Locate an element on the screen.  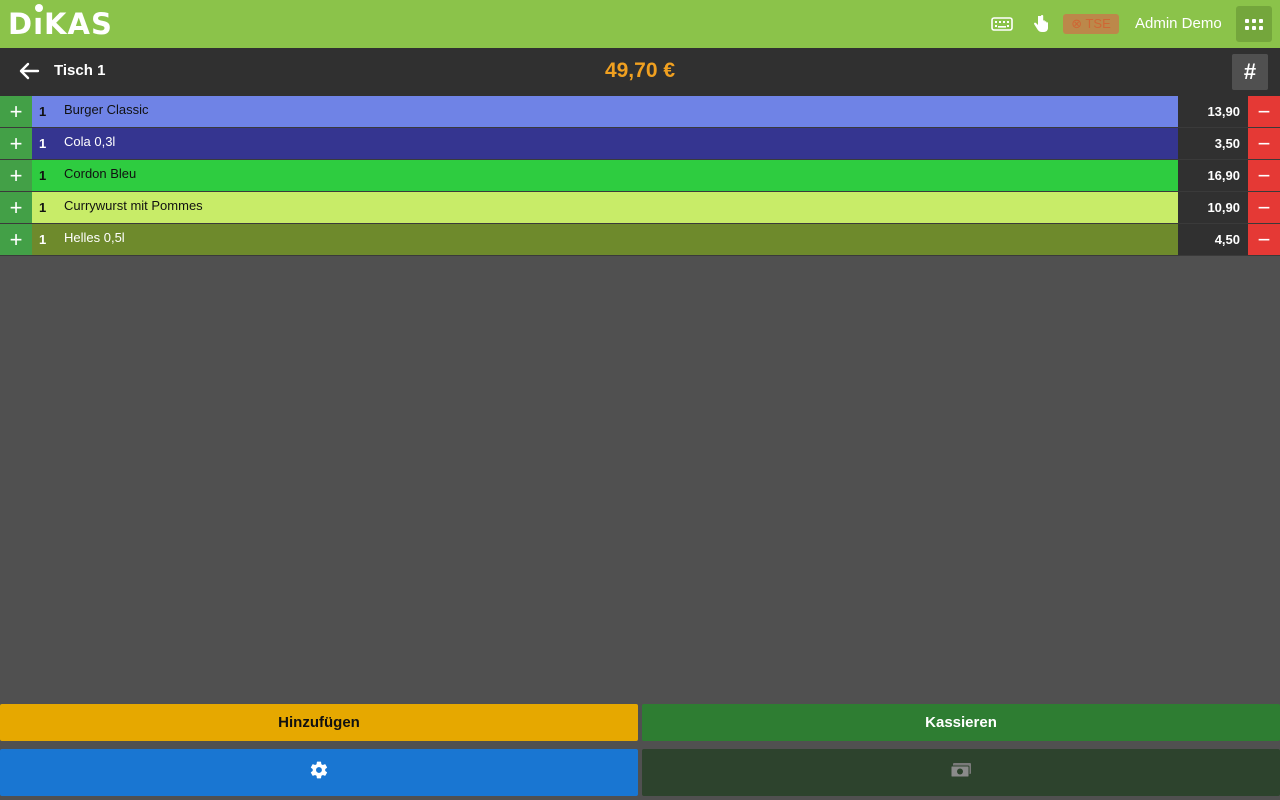
order-item-row: +1 Cola 0,3l 3,50− is located at coordinates (640, 144).